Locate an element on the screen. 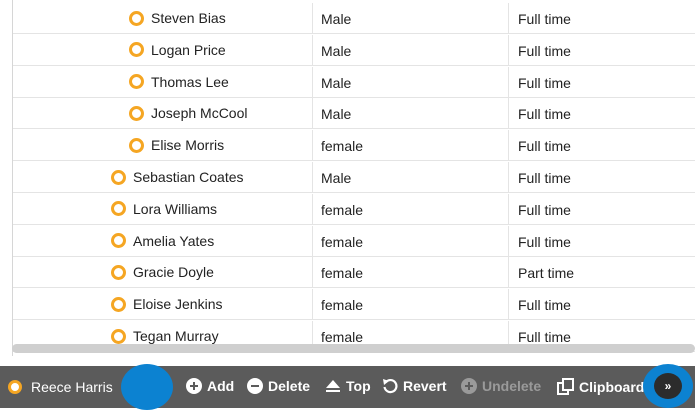  table-row: Thomas Lee Male Full time is located at coordinates (354, 82).